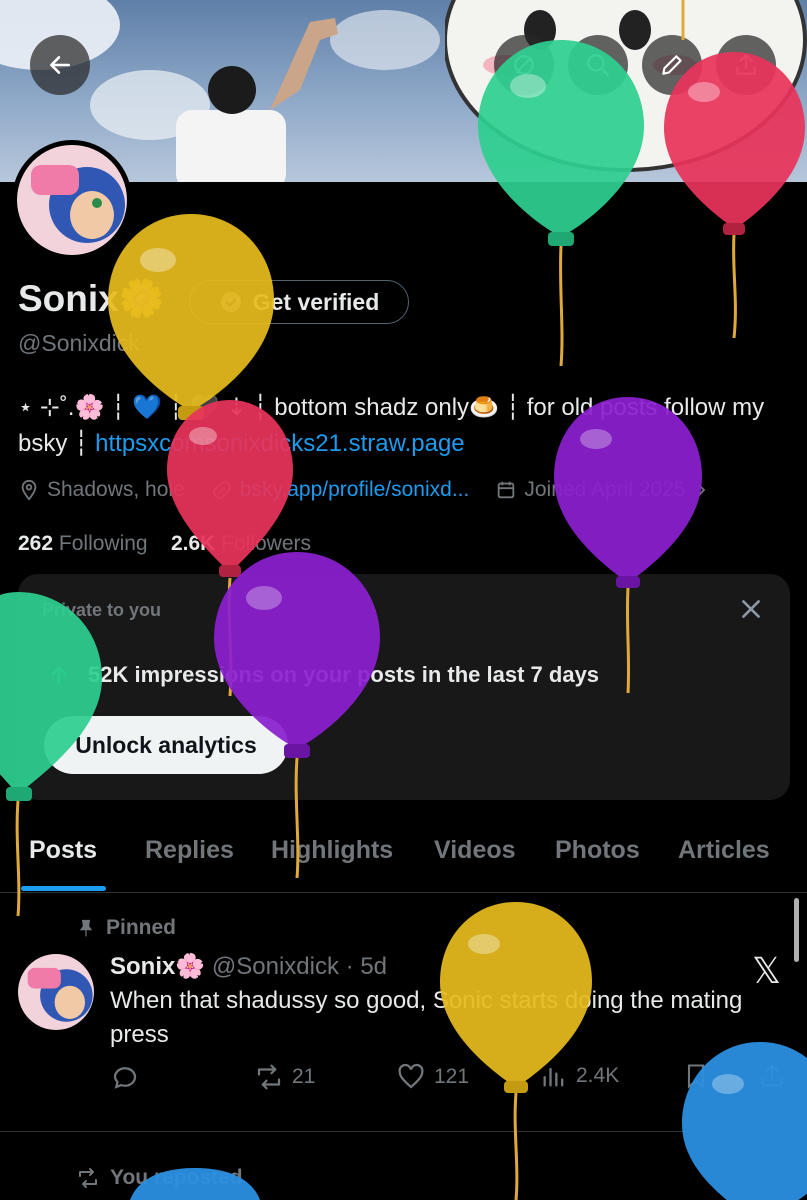 The image size is (807, 1200). Describe the element at coordinates (734, 195) in the screenshot. I see `balloon-red-top` at that location.